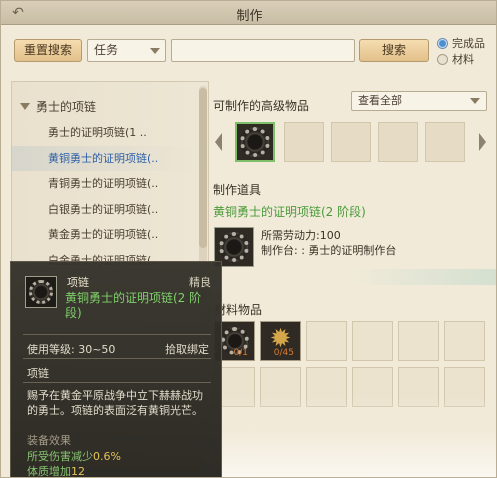 Image resolution: width=497 pixels, height=478 pixels. I want to click on recipe-group-header: 勇士的项链, so click(58, 106).